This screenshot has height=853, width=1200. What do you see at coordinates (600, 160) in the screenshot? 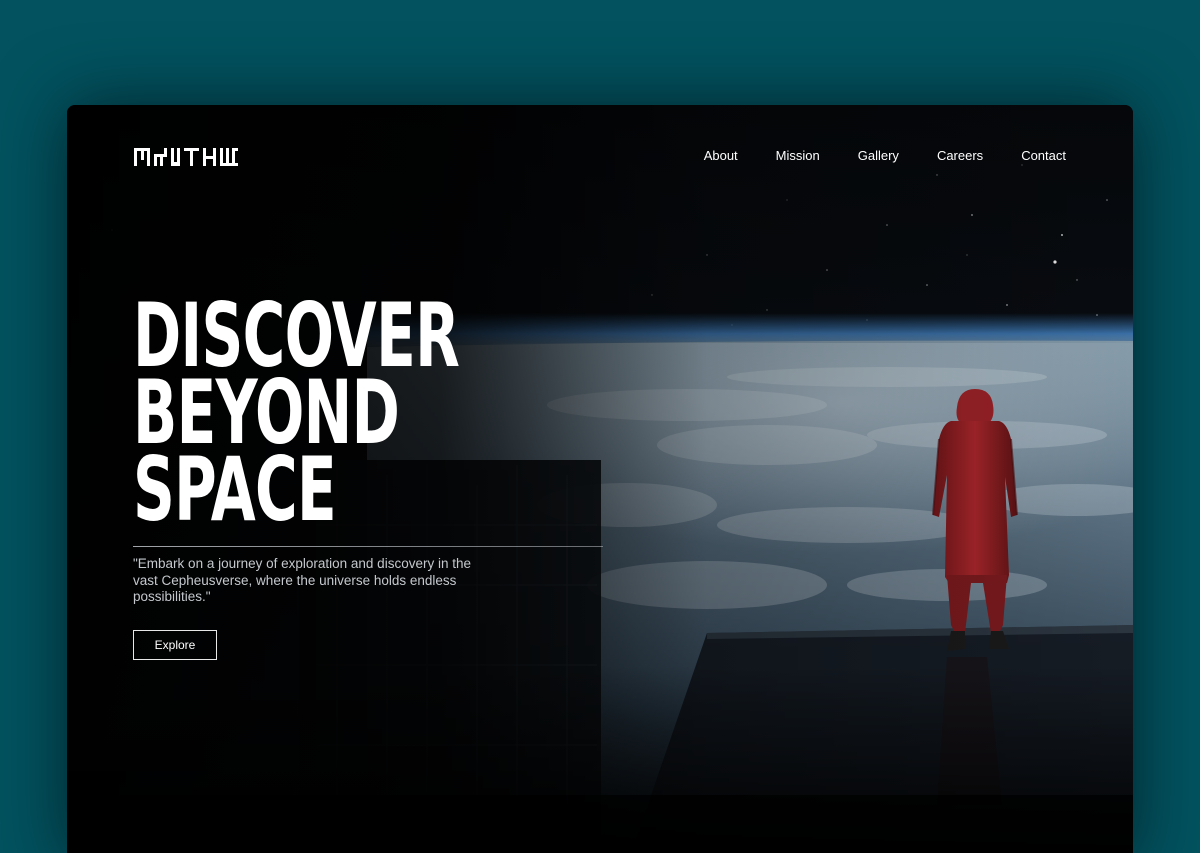
I see `top-nav: About Mission Gallery Careers Contact` at bounding box center [600, 160].